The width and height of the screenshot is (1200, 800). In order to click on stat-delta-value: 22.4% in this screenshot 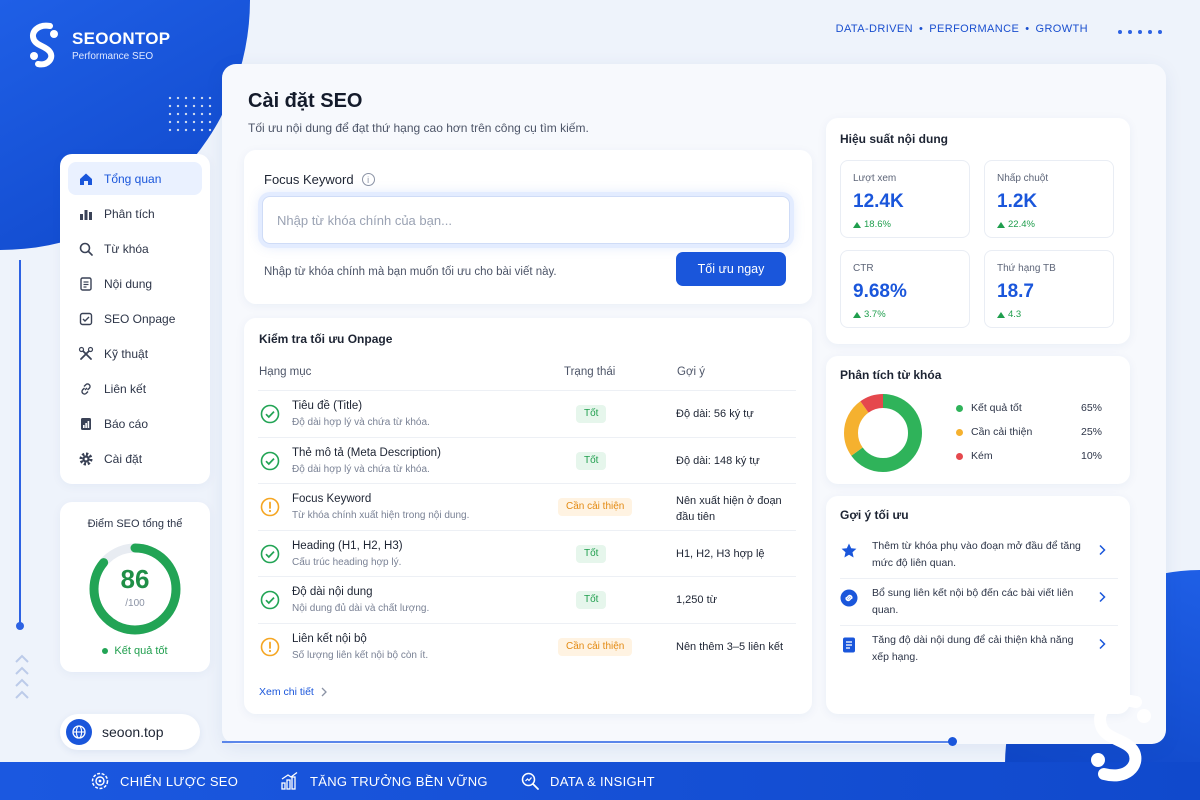, I will do `click(1021, 224)`.